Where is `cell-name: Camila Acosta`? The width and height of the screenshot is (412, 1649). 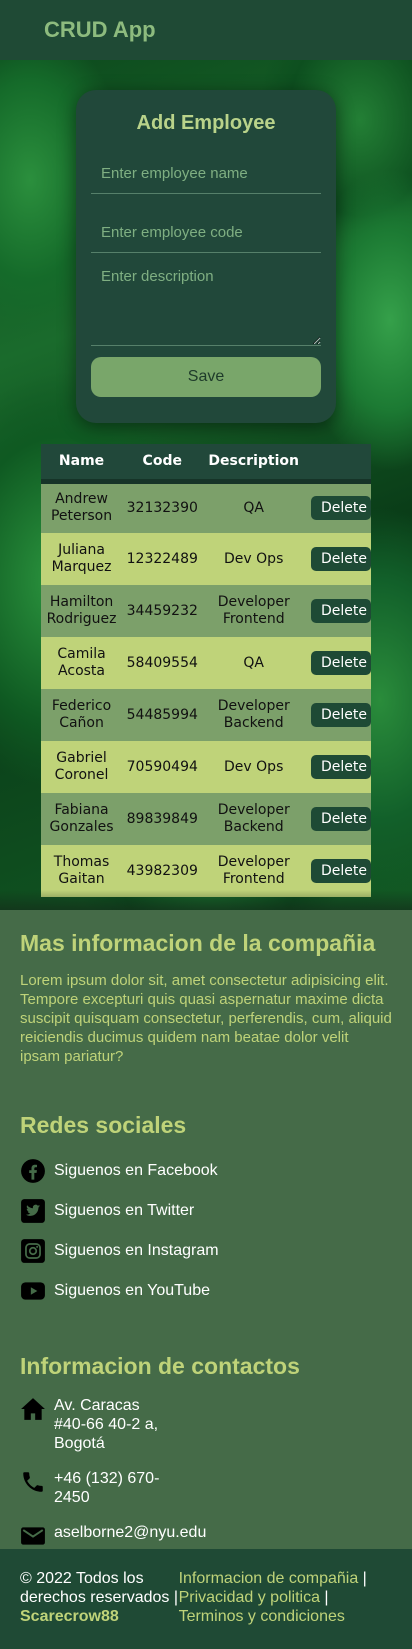 cell-name: Camila Acosta is located at coordinates (82, 663).